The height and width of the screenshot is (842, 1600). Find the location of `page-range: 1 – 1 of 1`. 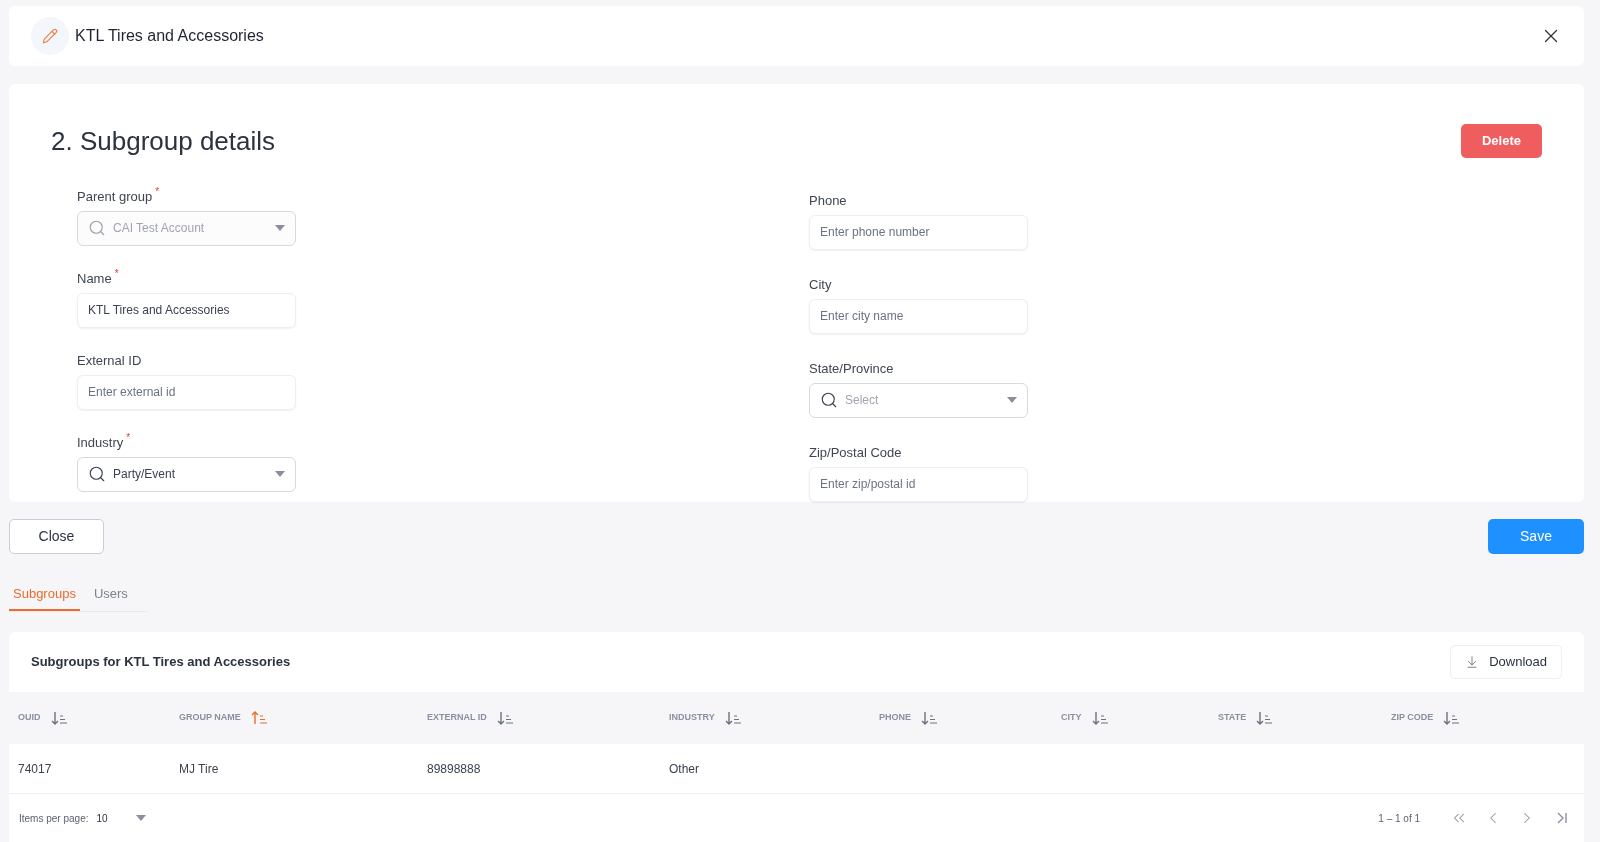

page-range: 1 – 1 of 1 is located at coordinates (1399, 818).